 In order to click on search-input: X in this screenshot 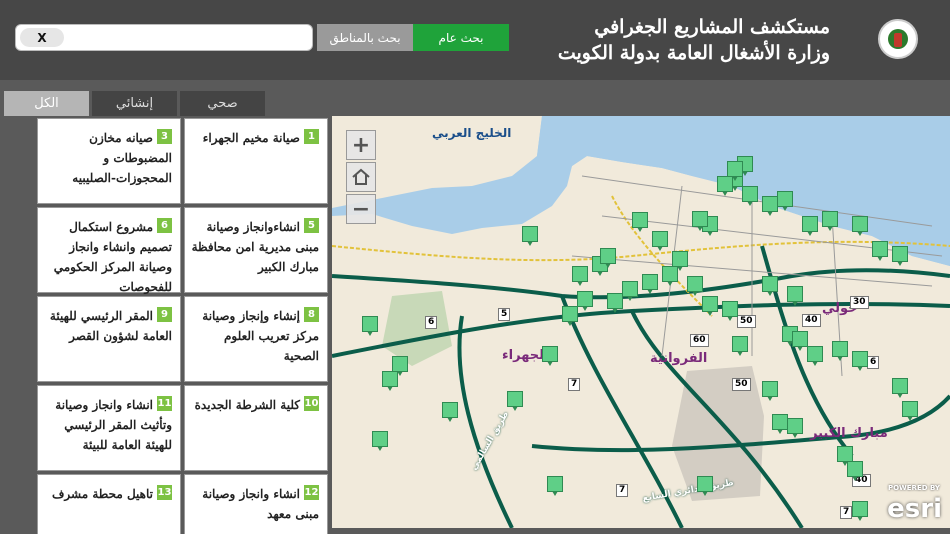, I will do `click(164, 37)`.